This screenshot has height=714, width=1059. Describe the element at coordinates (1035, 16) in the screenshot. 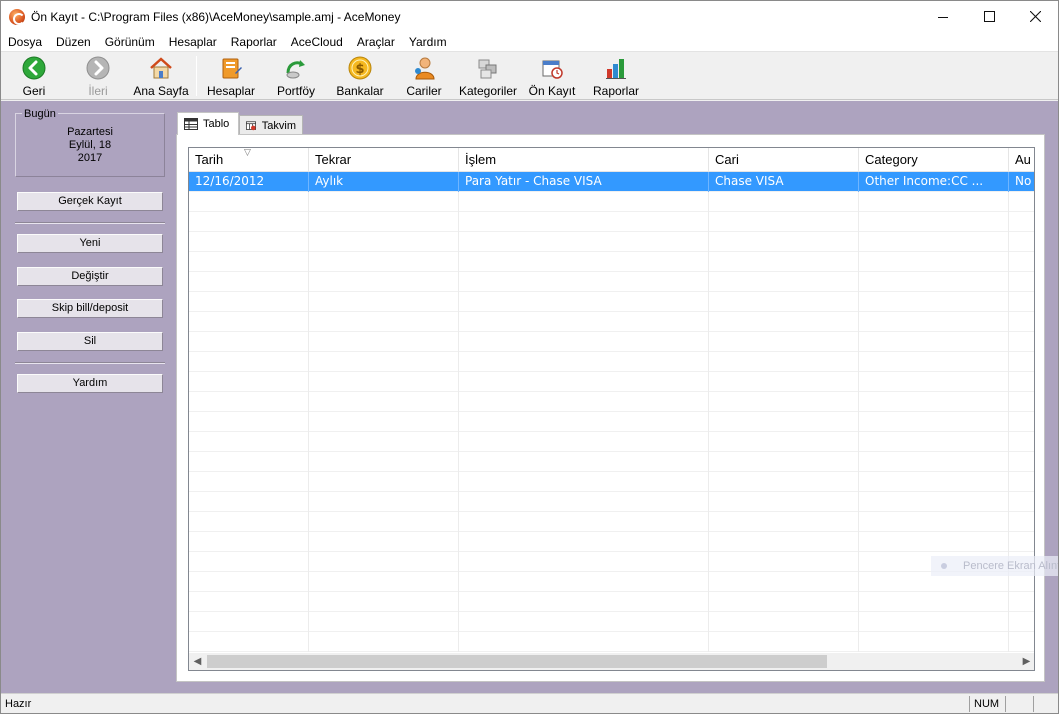

I see `close-button` at that location.